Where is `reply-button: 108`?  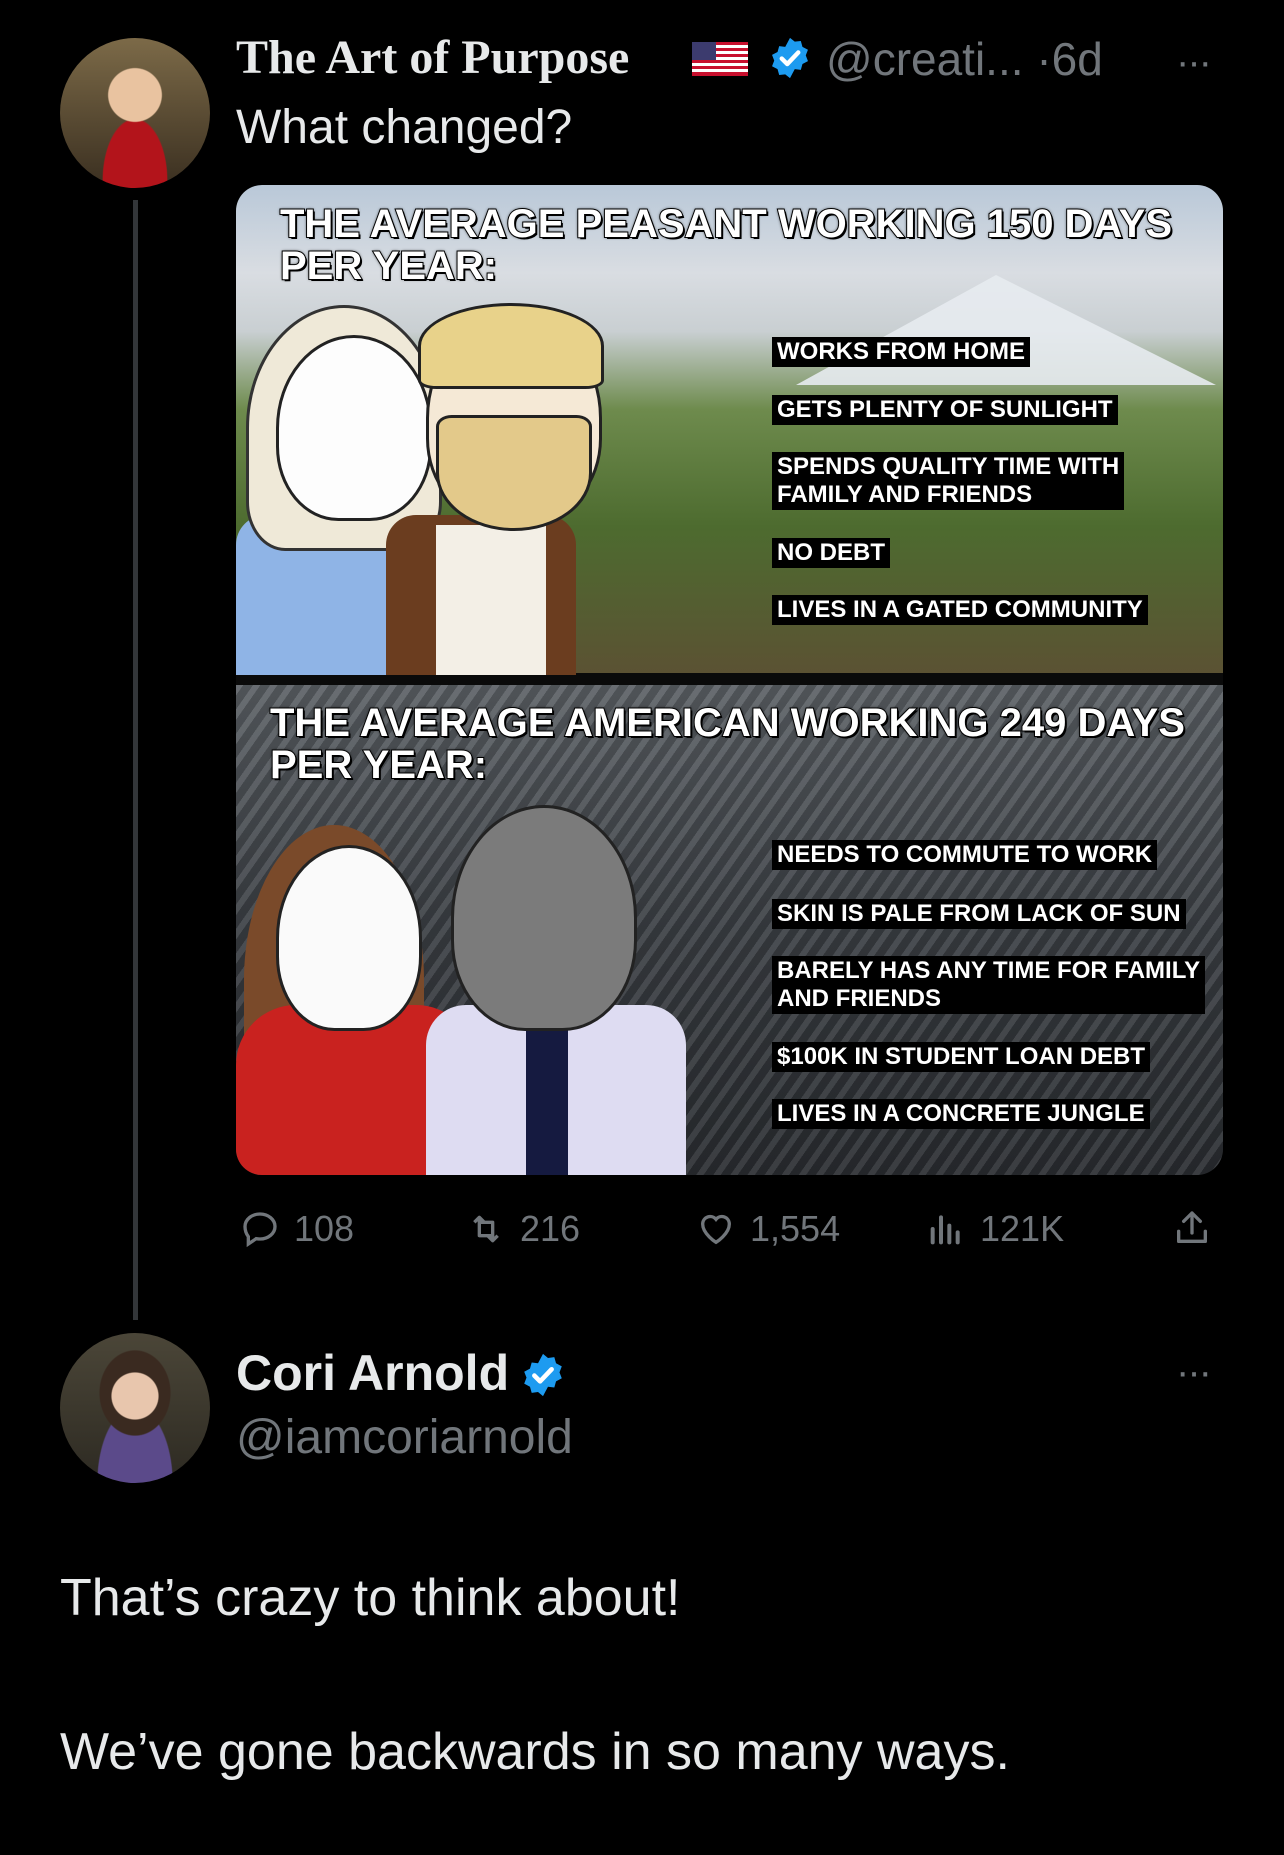
reply-button: 108 is located at coordinates (297, 1229).